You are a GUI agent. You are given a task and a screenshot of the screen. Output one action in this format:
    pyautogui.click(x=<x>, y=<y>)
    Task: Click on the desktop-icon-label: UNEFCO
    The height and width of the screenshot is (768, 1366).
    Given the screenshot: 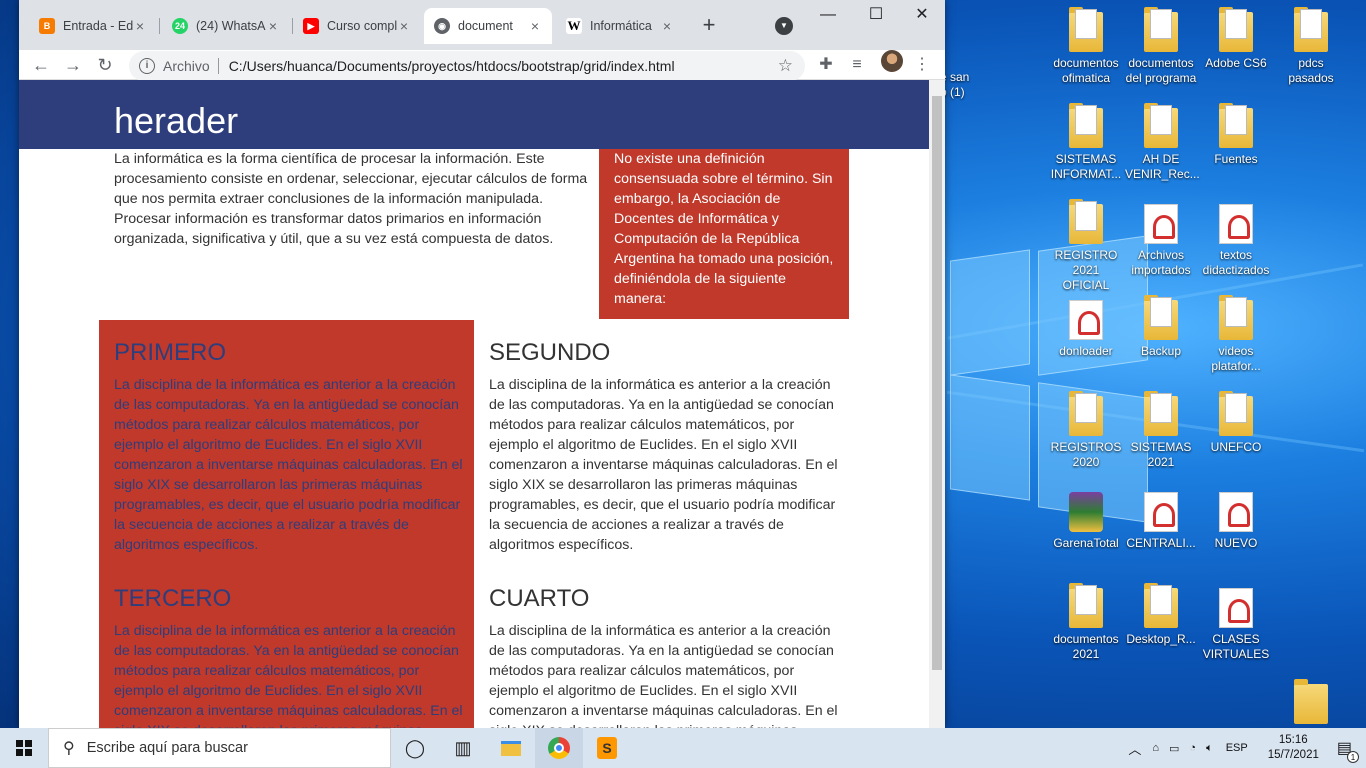 What is the action you would take?
    pyautogui.click(x=1236, y=447)
    